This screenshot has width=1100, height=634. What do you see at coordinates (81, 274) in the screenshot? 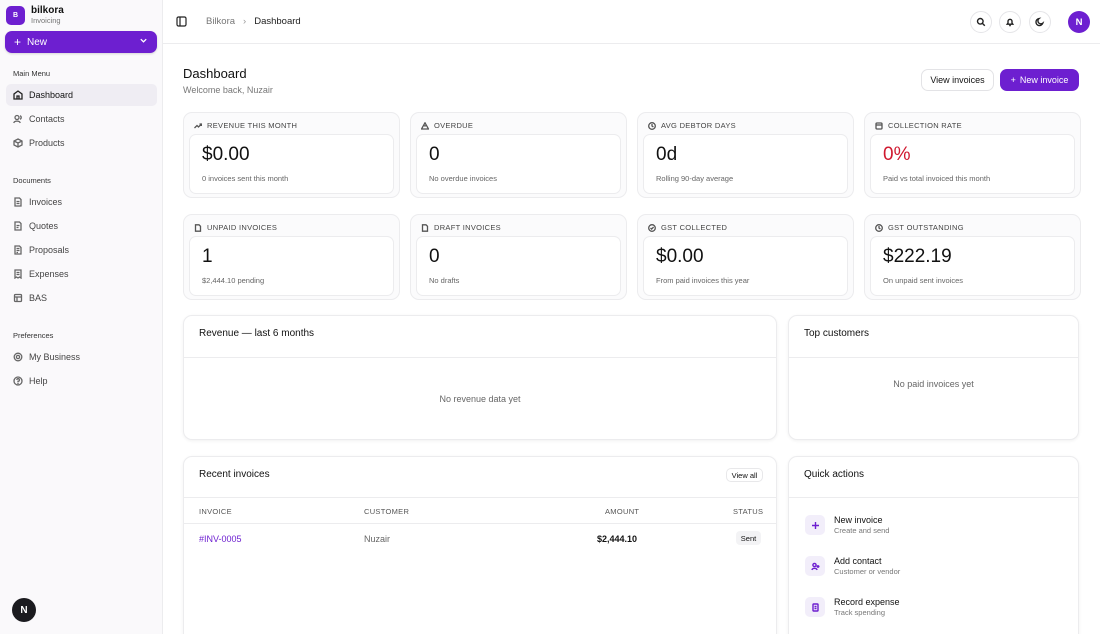
I see `sidebar-item-expenses: Expenses` at bounding box center [81, 274].